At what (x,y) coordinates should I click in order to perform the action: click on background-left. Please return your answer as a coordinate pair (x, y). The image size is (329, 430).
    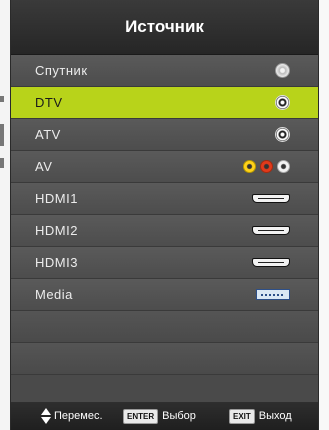
    Looking at the image, I should click on (5, 215).